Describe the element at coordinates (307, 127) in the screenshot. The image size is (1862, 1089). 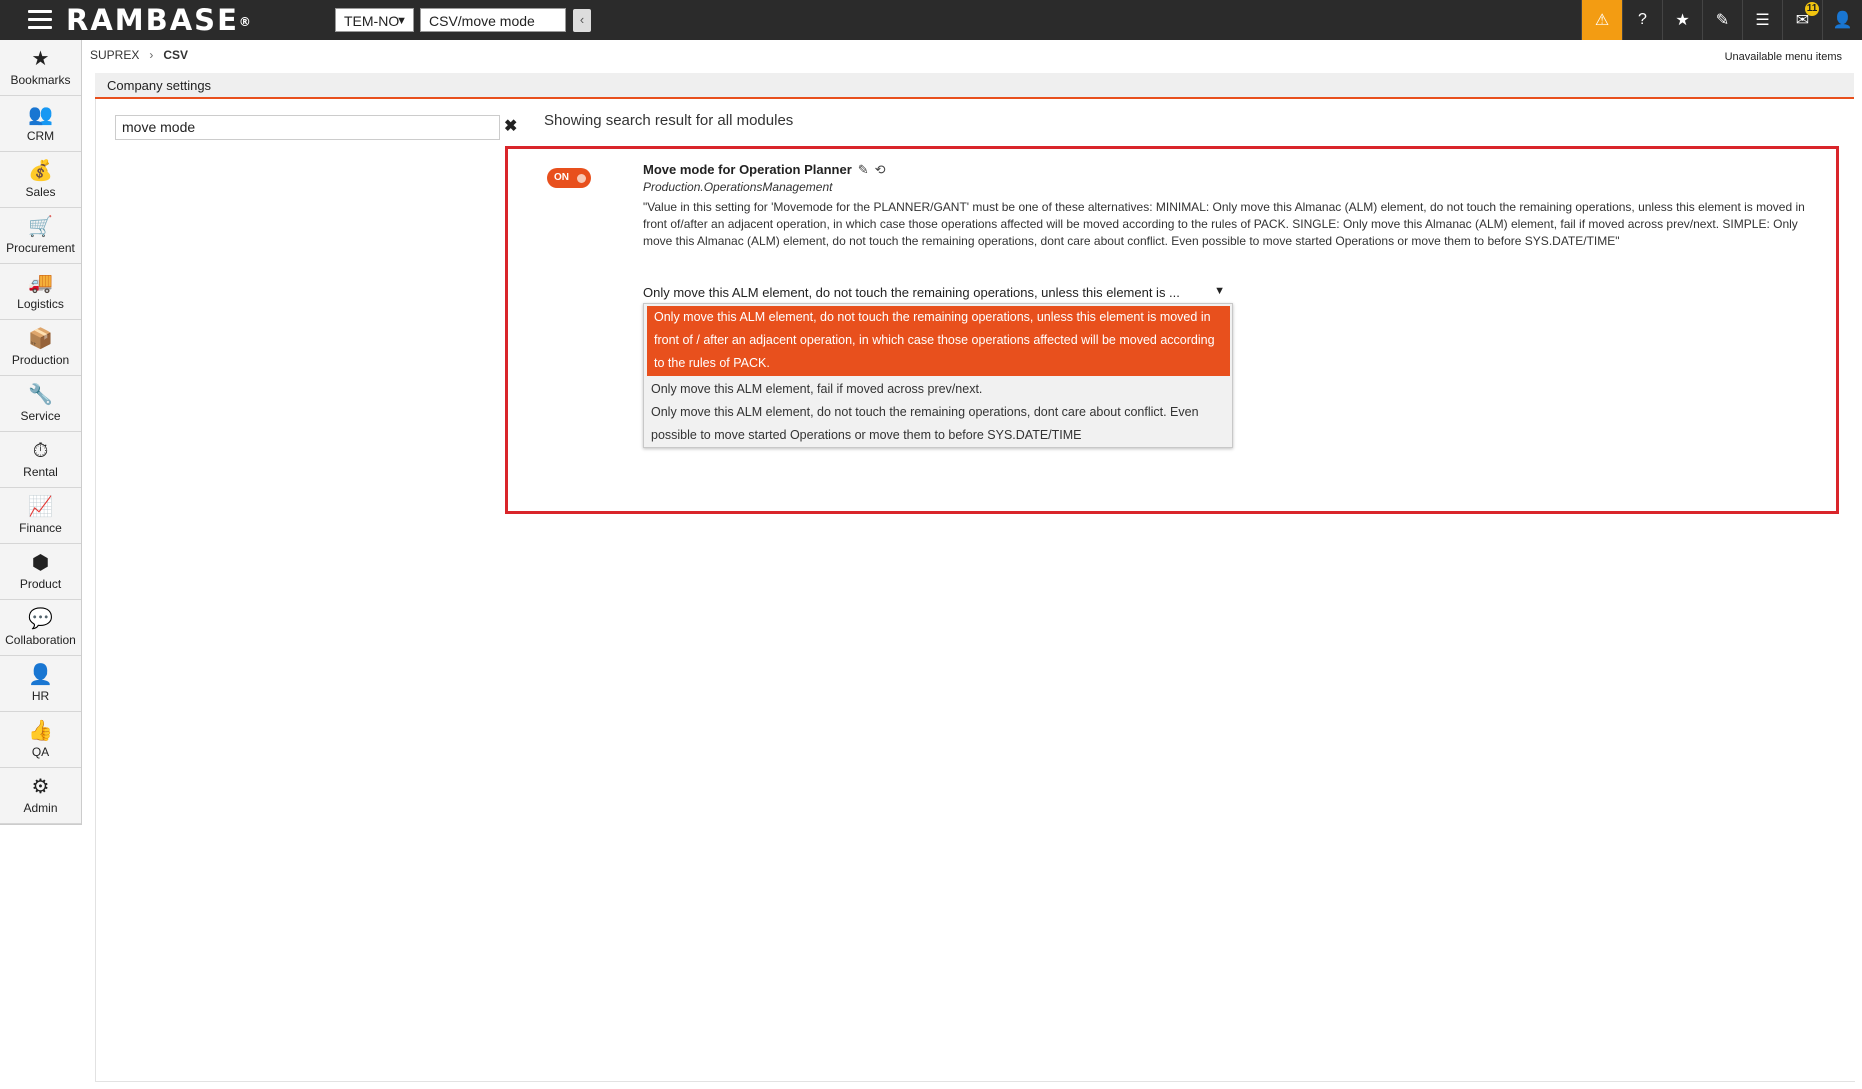
I see `settings-search-input: move mode` at that location.